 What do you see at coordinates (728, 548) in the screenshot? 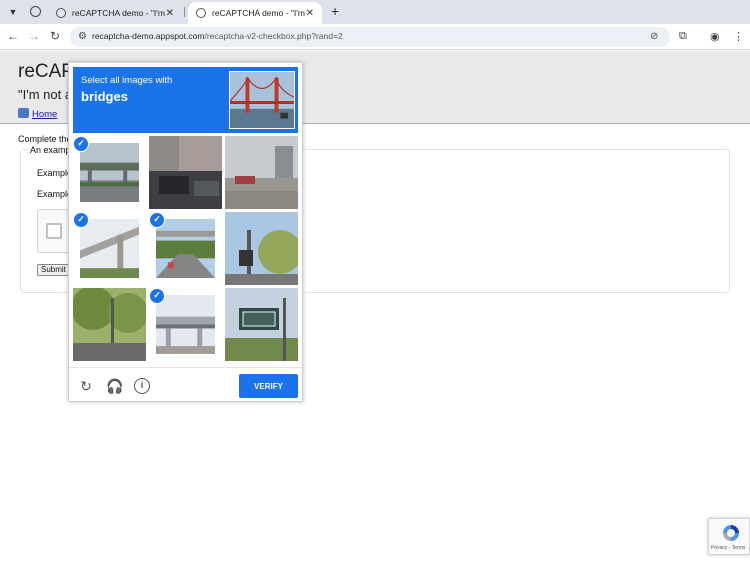
I see `badge-links: Privacy - Terms` at bounding box center [728, 548].